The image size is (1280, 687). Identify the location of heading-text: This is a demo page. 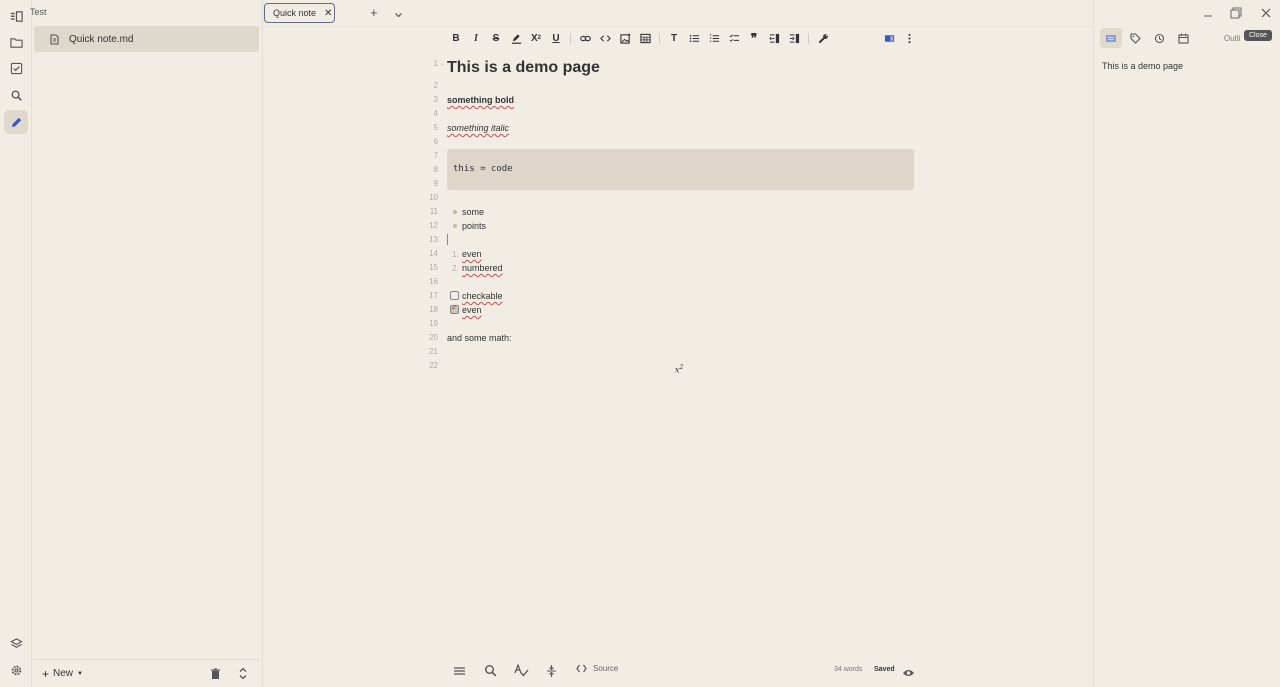
(523, 67).